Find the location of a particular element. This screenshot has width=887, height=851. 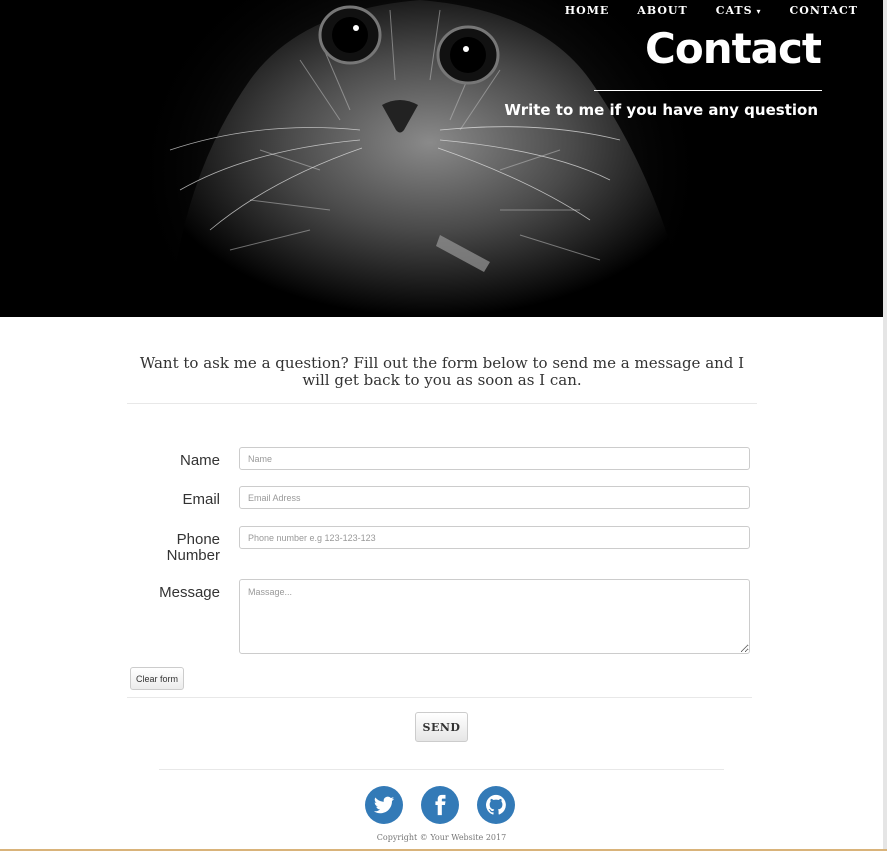

send-button: SEND is located at coordinates (441, 727).